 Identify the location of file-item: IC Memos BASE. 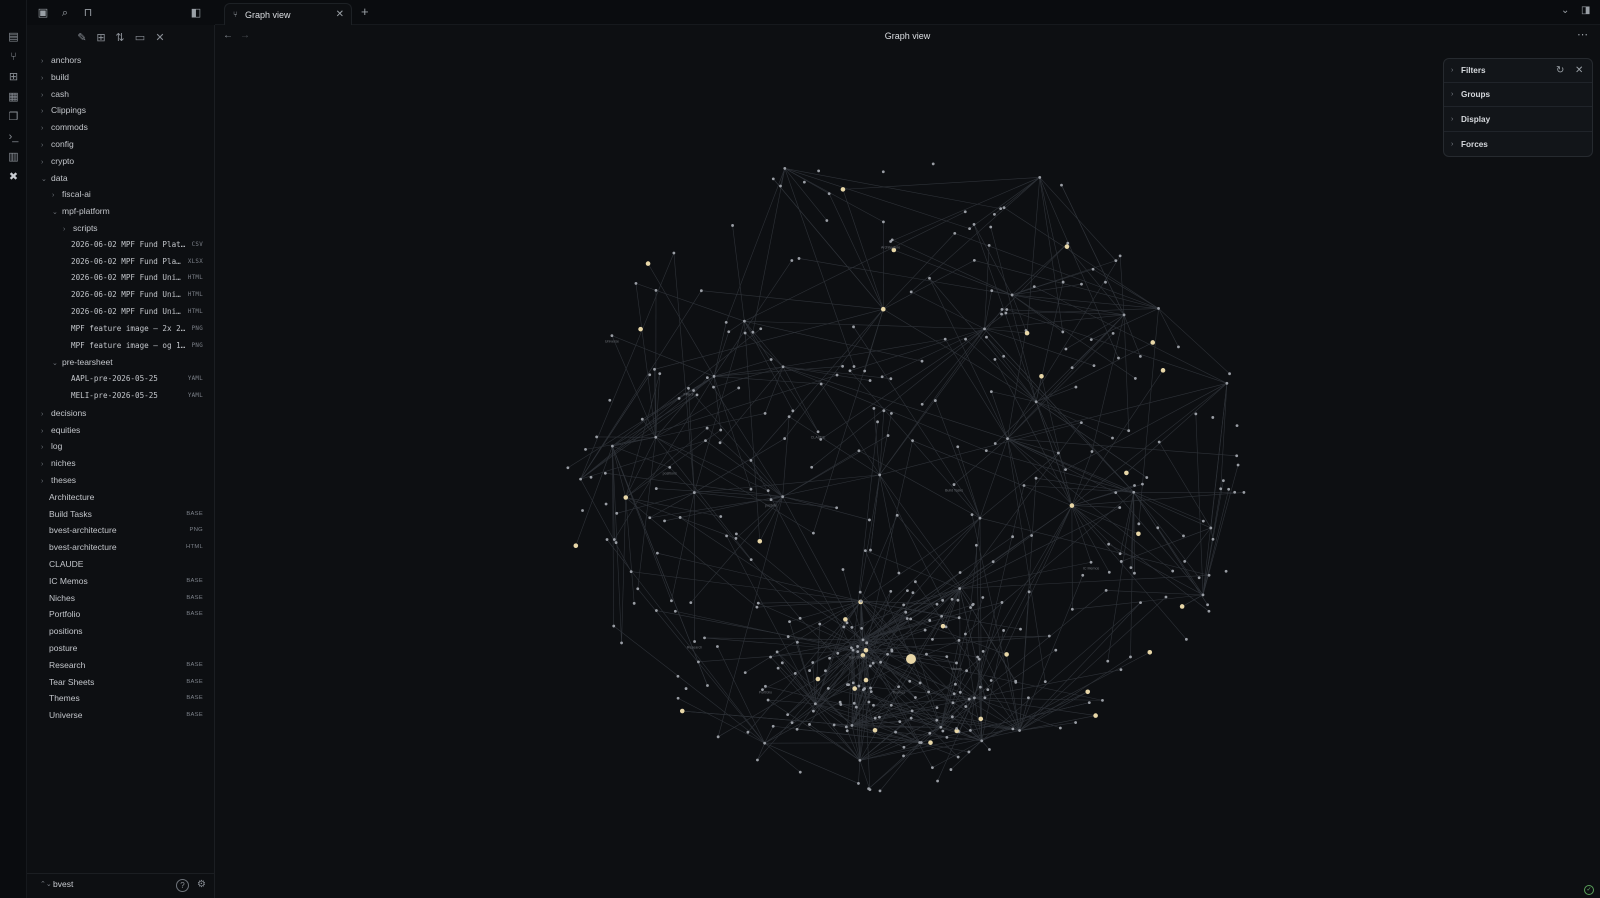
(122, 581).